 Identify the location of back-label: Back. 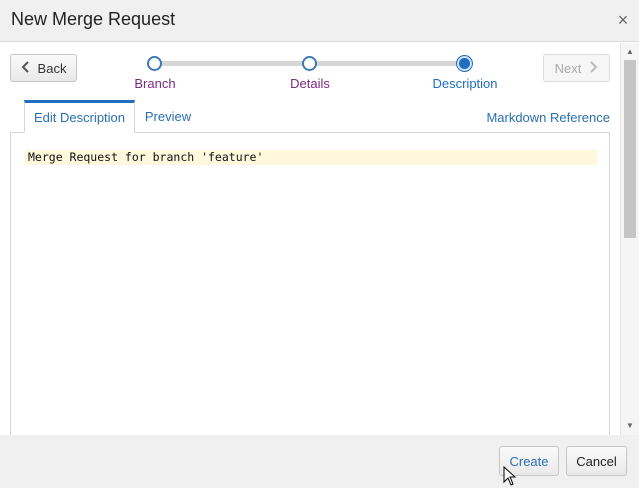
(52, 68).